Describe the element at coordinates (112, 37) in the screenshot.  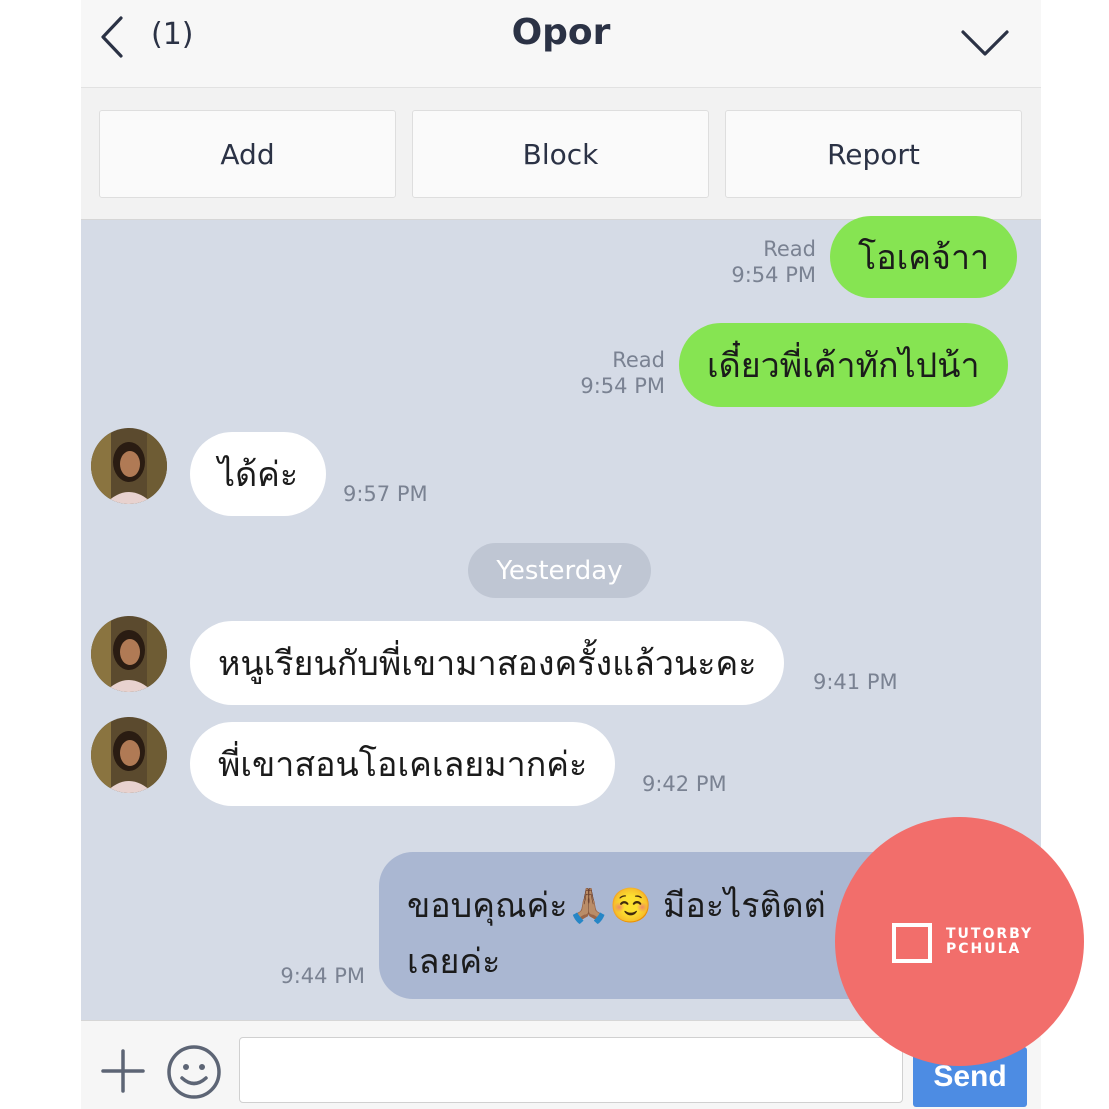
I see `back-arrow-icon` at that location.